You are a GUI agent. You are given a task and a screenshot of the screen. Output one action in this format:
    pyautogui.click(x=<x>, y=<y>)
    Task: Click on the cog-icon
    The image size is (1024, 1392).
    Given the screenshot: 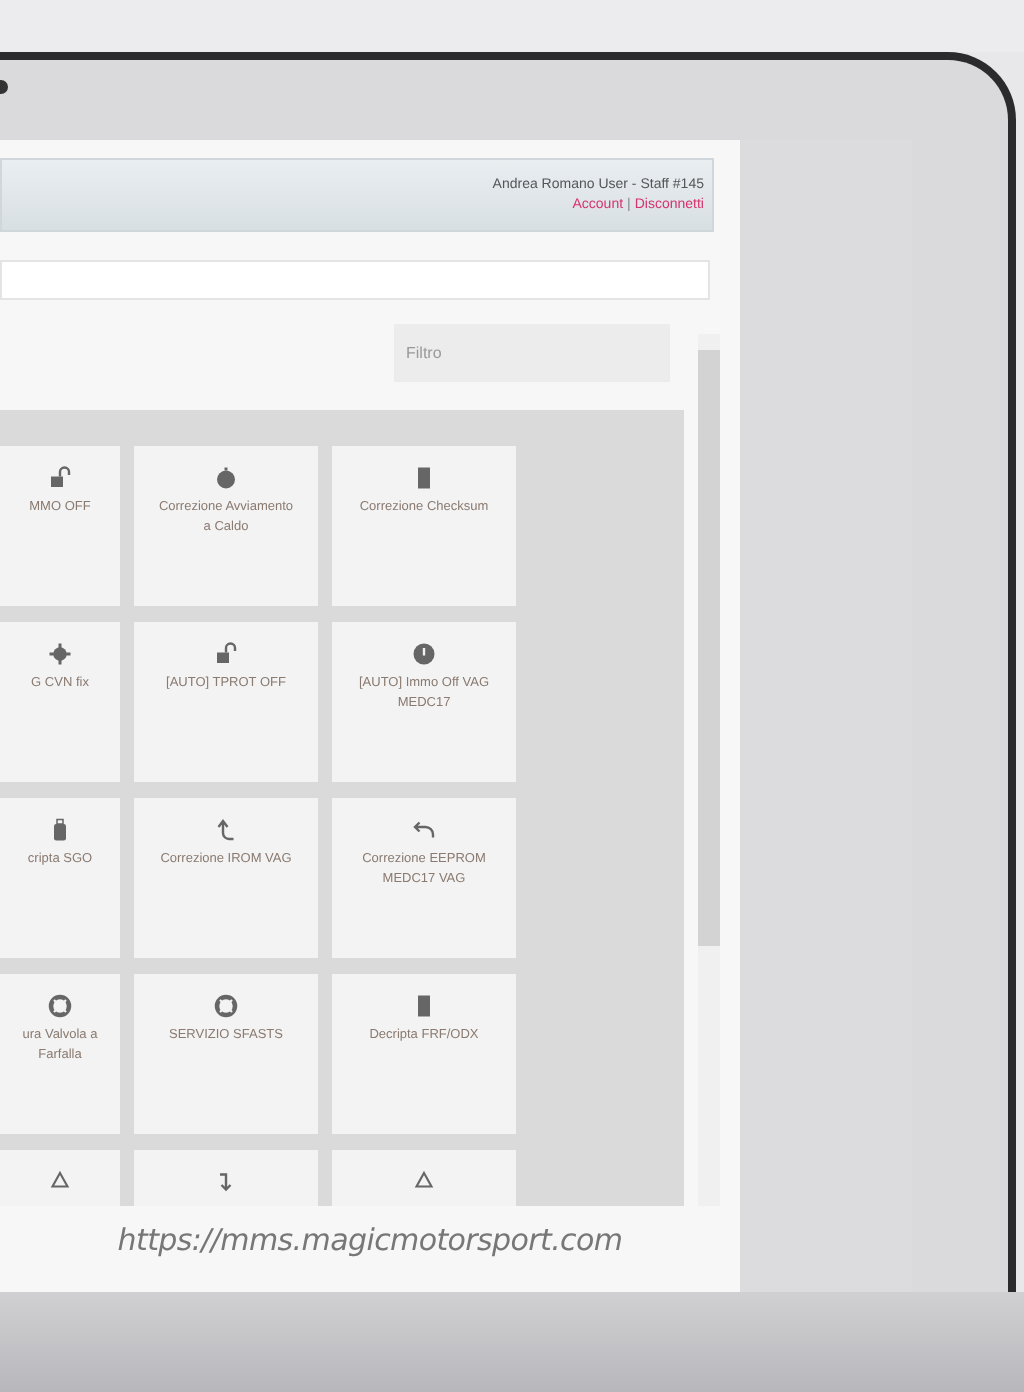 What is the action you would take?
    pyautogui.click(x=60, y=654)
    